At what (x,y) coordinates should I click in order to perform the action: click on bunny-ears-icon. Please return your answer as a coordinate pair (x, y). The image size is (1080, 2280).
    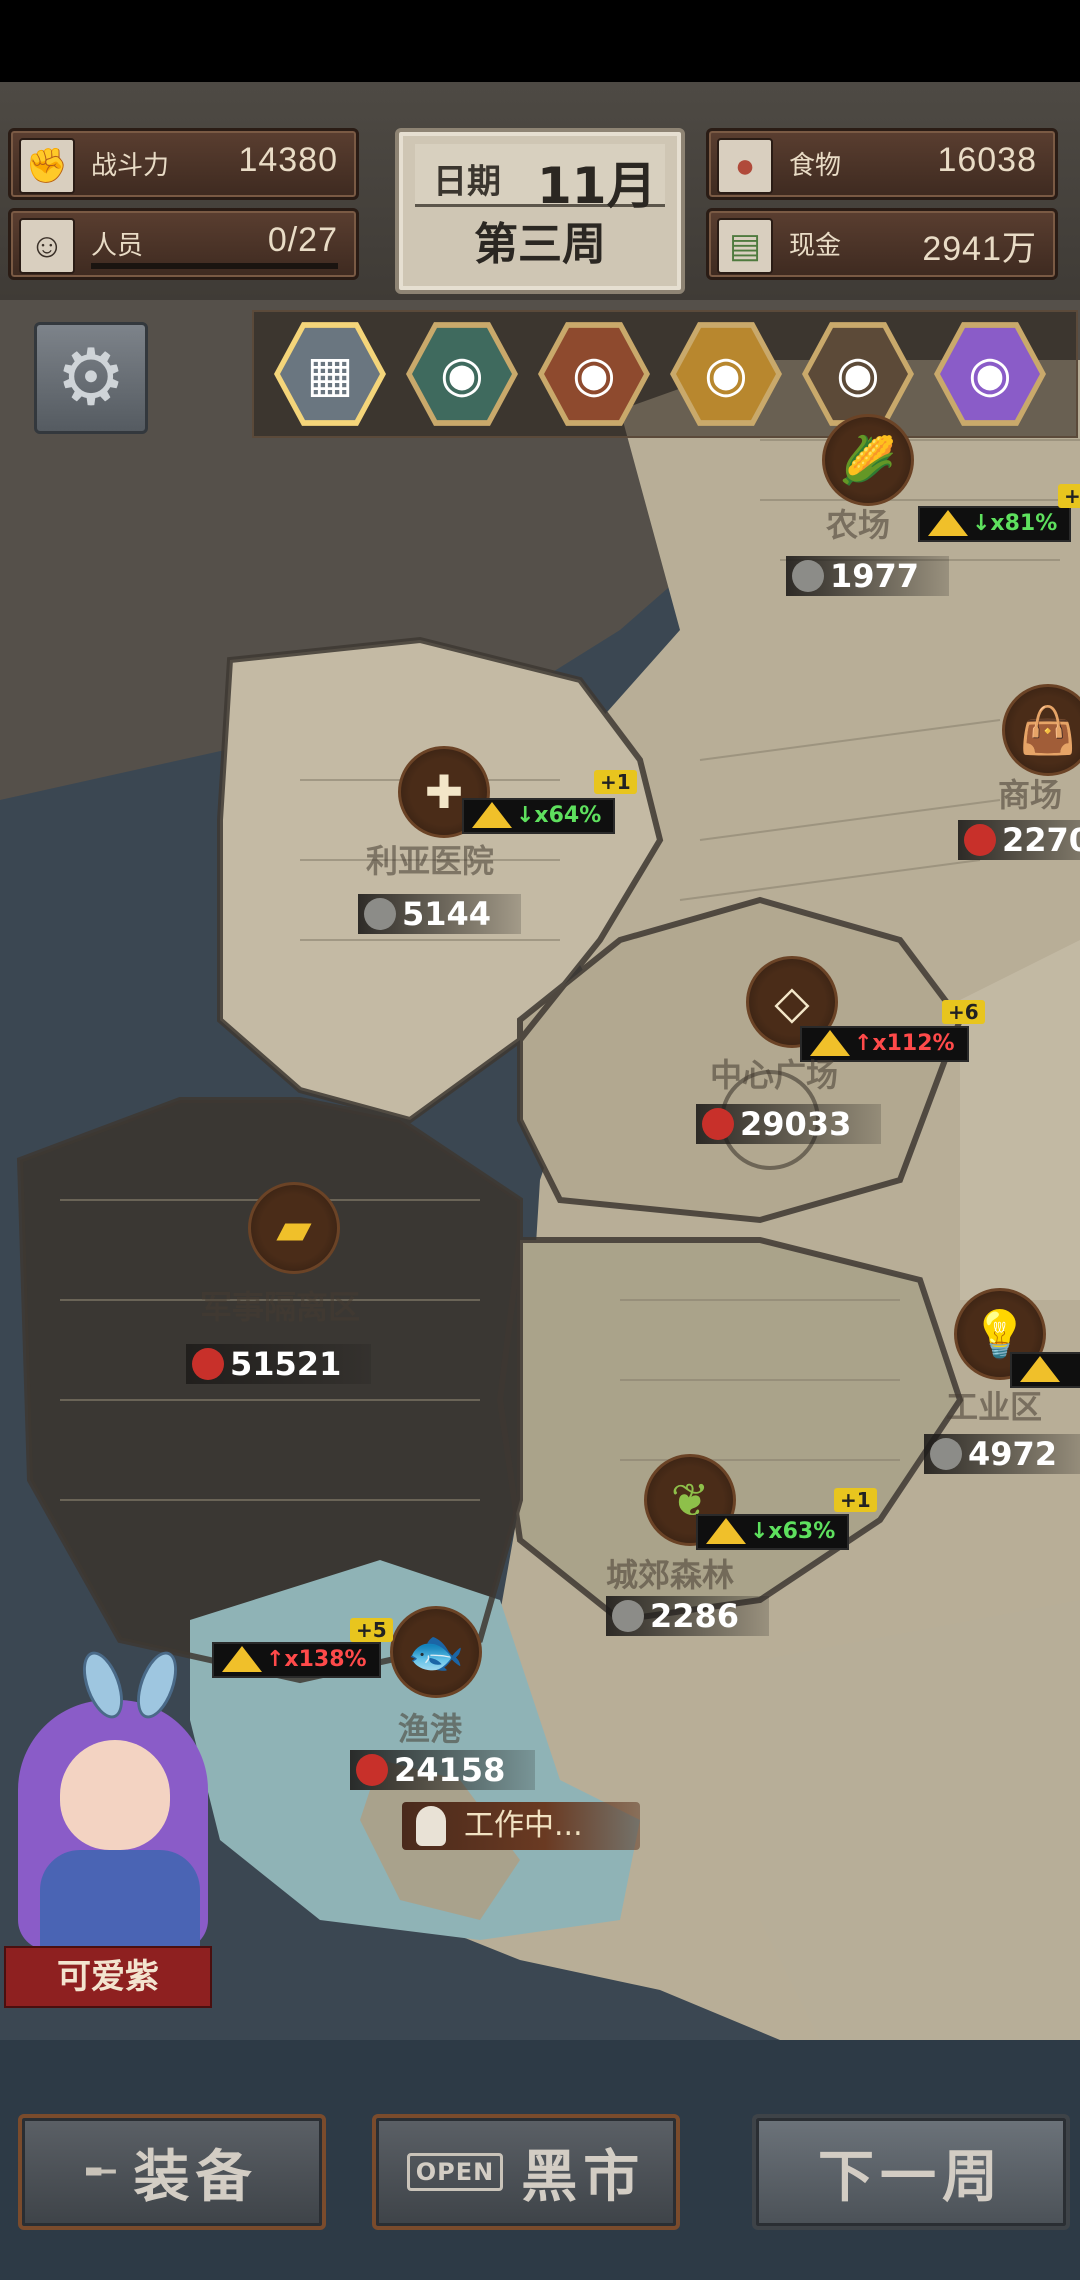
    Looking at the image, I should click on (130, 1685).